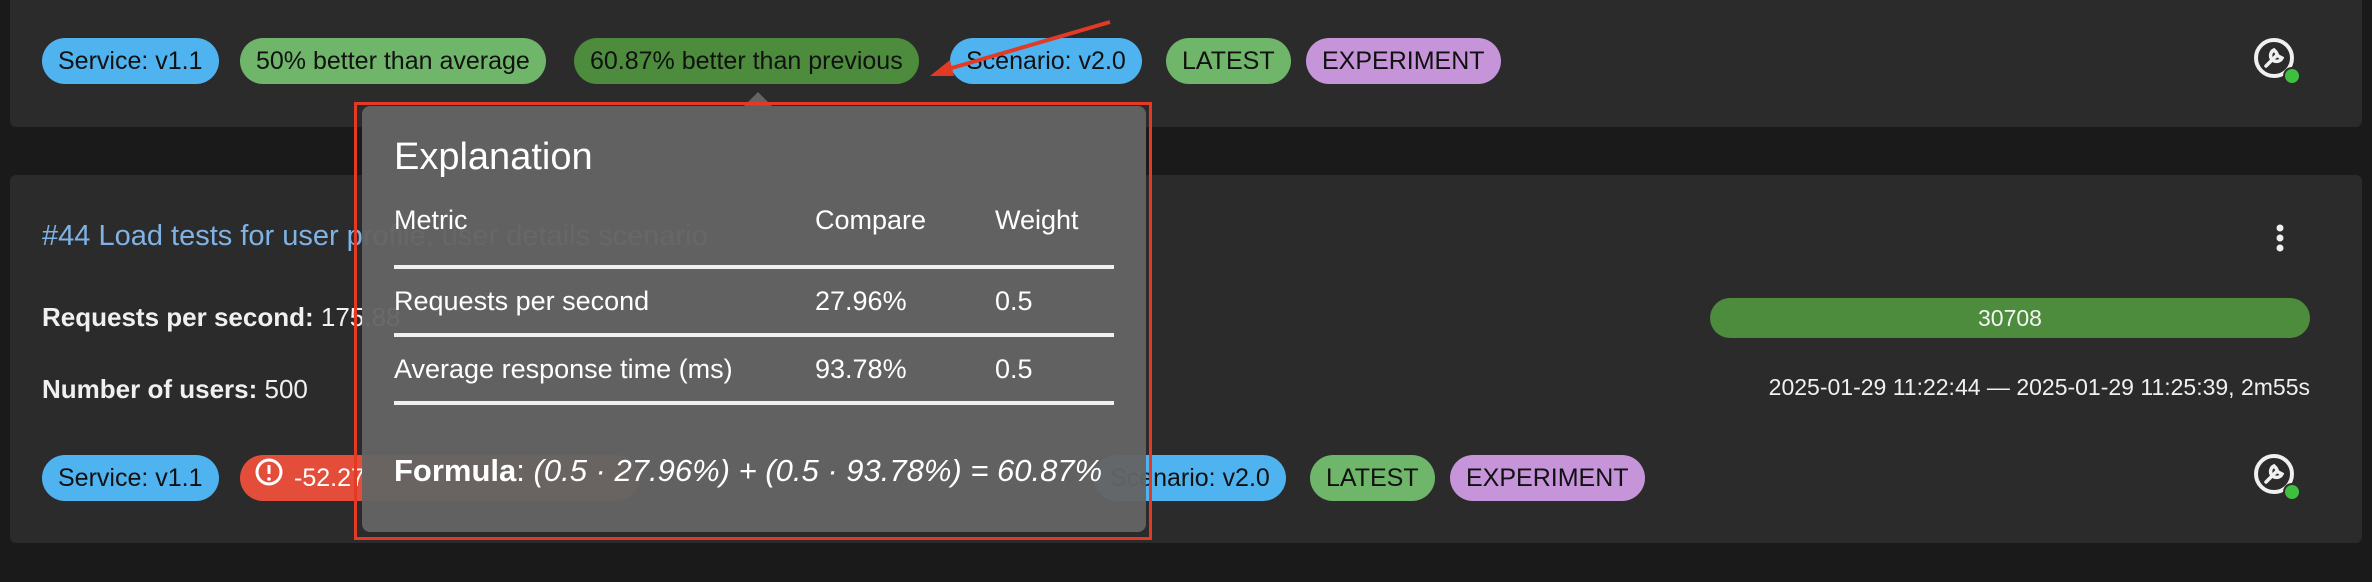 The height and width of the screenshot is (582, 2372). Describe the element at coordinates (522, 300) in the screenshot. I see `row-metric: Requests per second` at that location.